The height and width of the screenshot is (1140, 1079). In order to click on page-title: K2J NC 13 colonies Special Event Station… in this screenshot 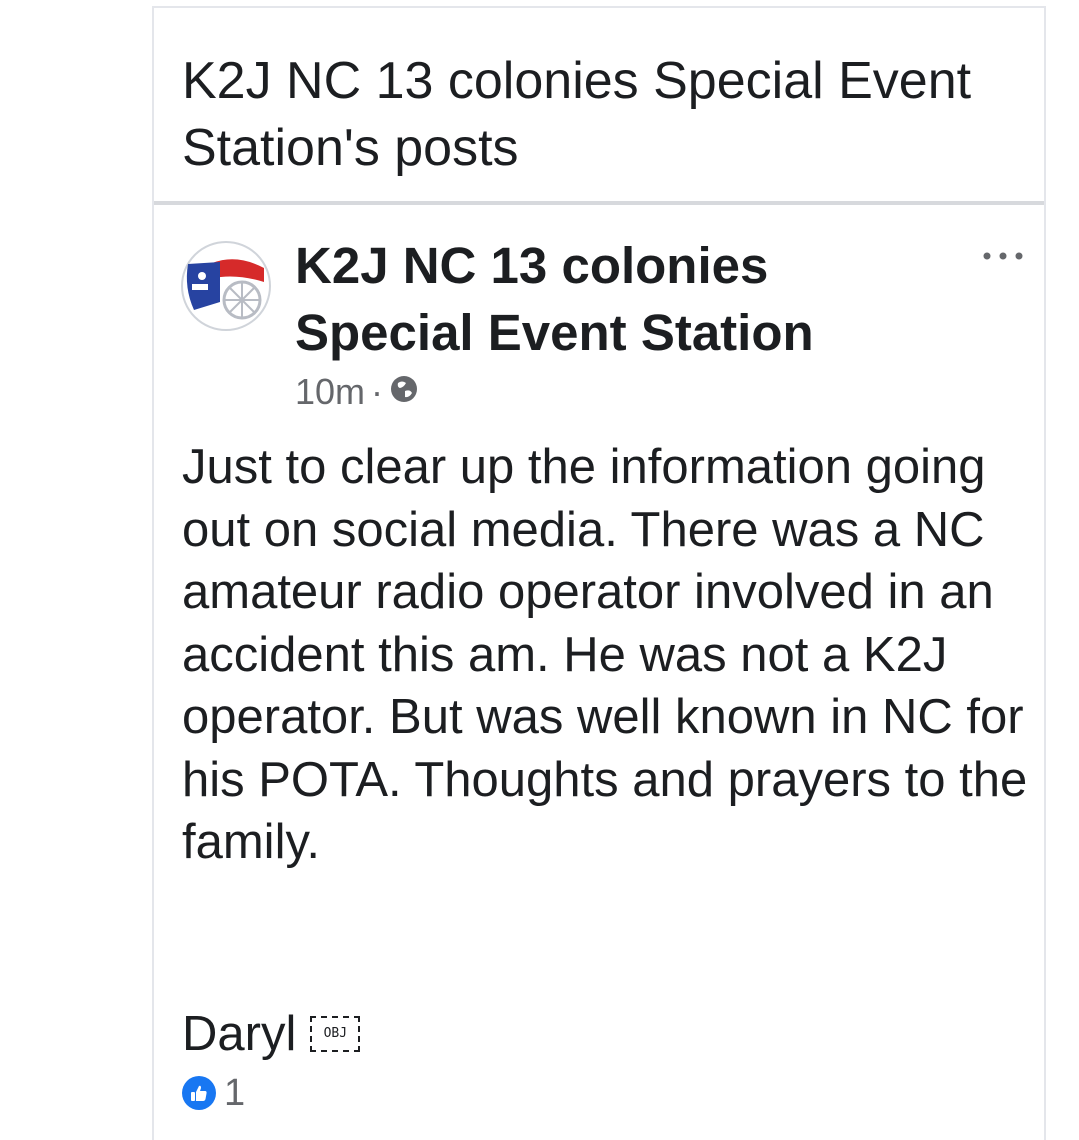, I will do `click(577, 114)`.